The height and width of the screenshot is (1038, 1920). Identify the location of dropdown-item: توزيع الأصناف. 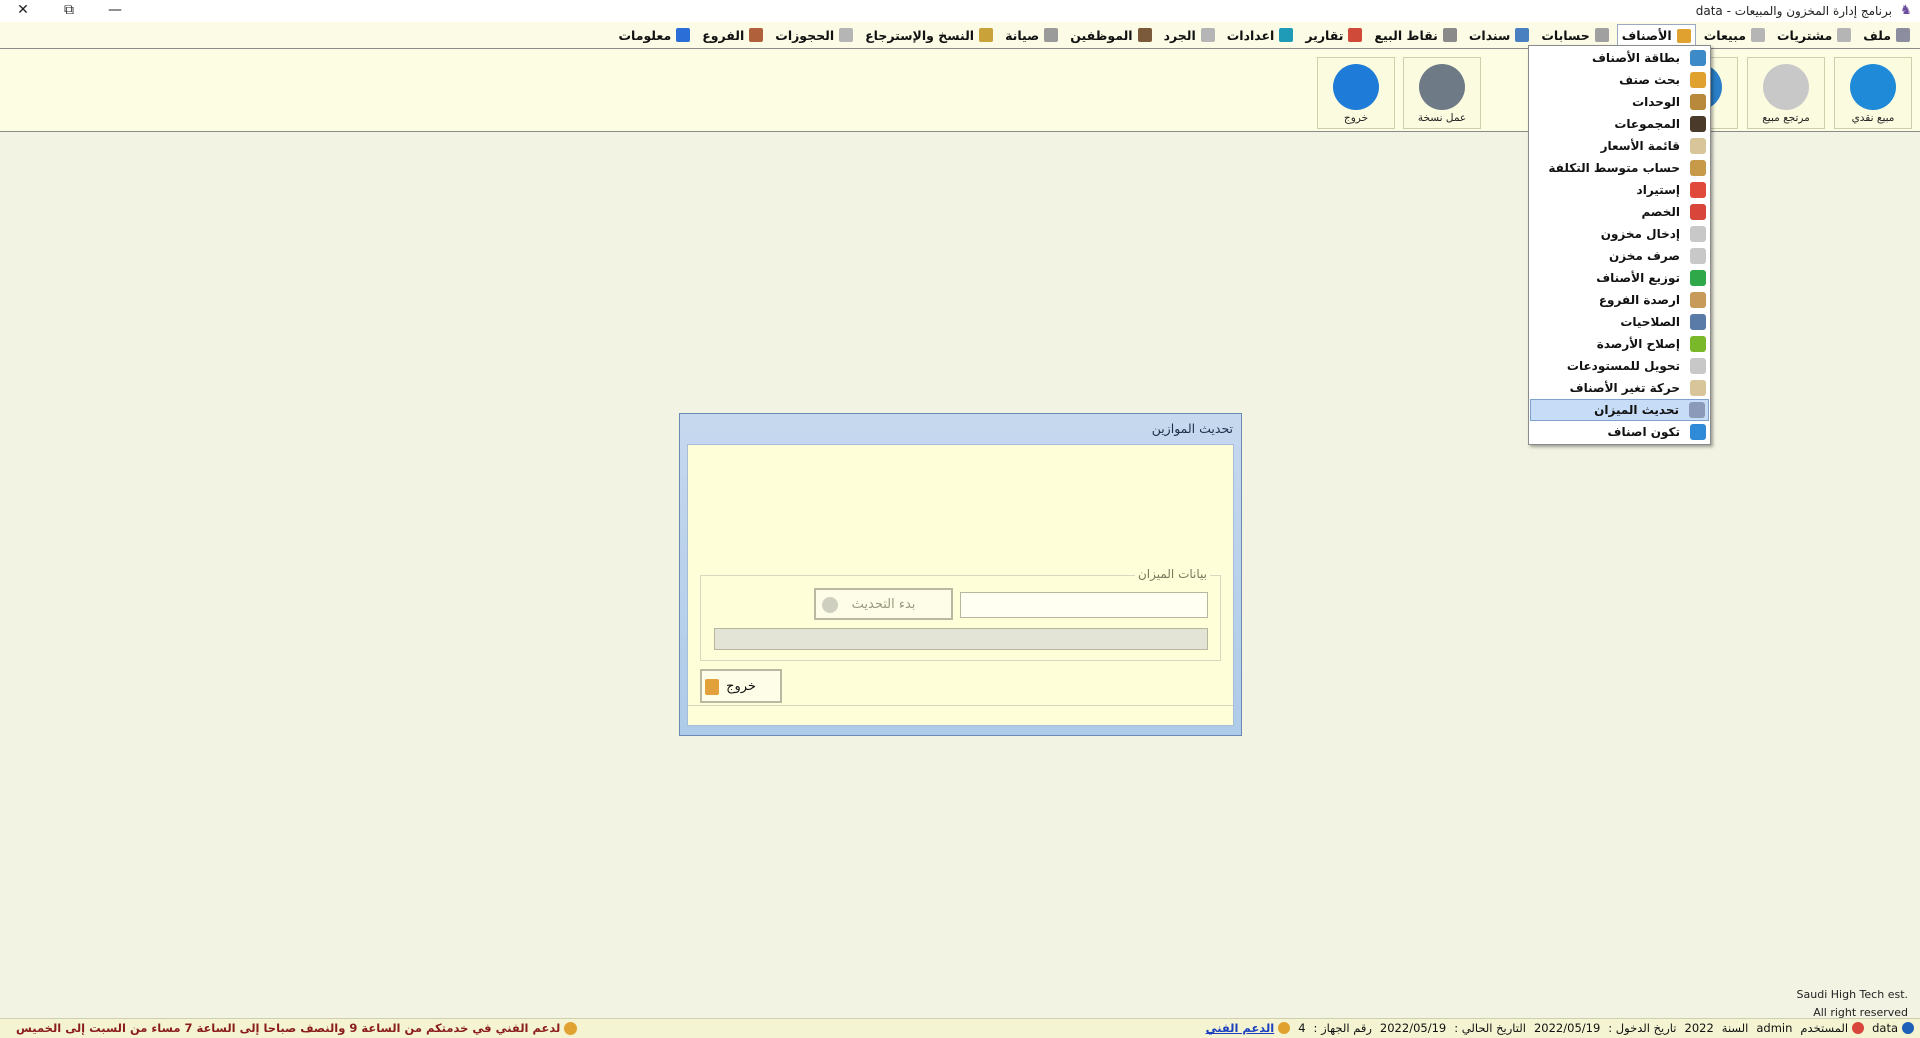
(1619, 278).